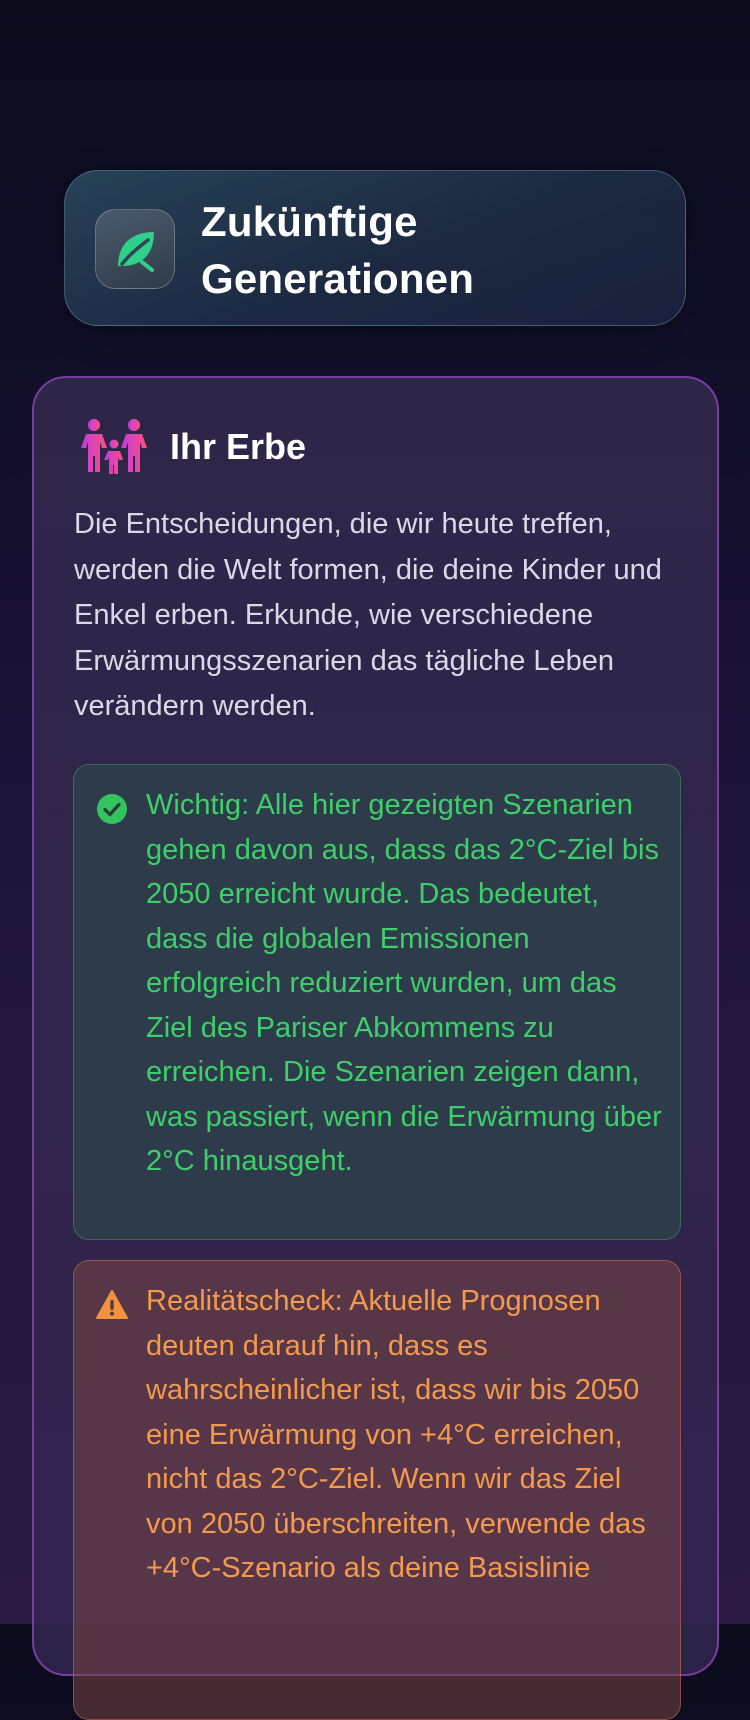  Describe the element at coordinates (238, 446) in the screenshot. I see `section-title: Ihr Erbe` at that location.